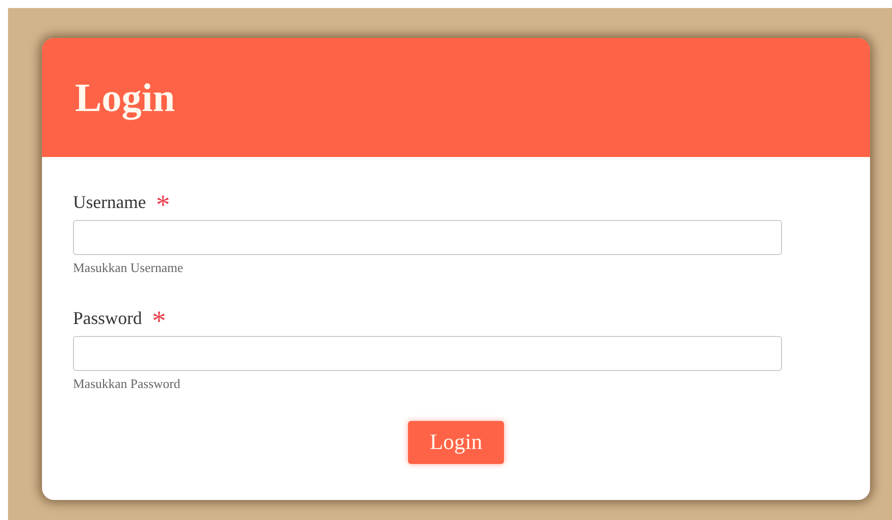 The width and height of the screenshot is (892, 520). I want to click on card-title: Login, so click(125, 98).